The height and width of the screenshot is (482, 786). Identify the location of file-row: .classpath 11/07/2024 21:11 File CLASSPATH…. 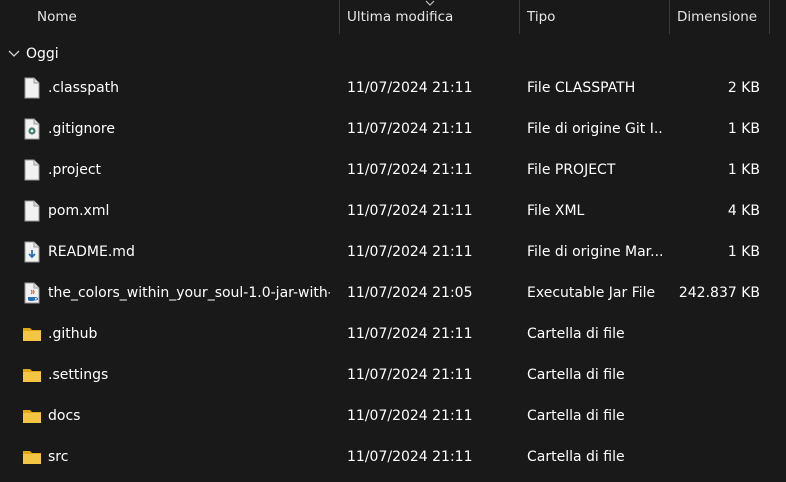
(393, 88).